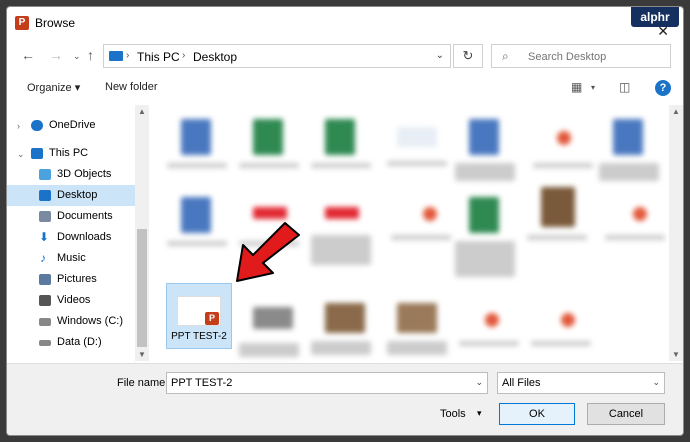 The height and width of the screenshot is (442, 690). I want to click on recent-locations-chevron-icon: ⌄, so click(77, 56).